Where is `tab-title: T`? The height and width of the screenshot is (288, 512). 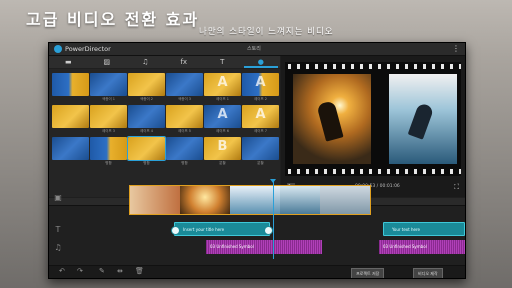 tab-title: T is located at coordinates (222, 62).